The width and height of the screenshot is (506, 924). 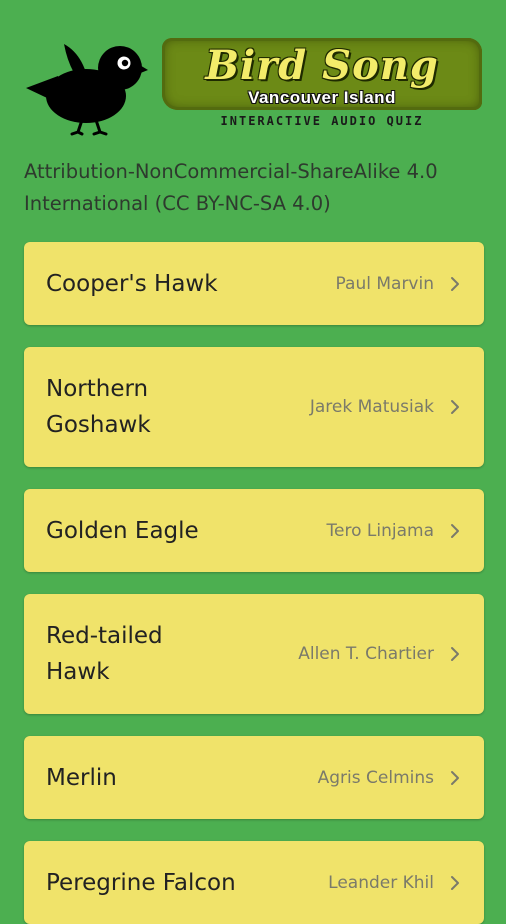 What do you see at coordinates (380, 530) in the screenshot?
I see `bird-credit: Tero Linjama` at bounding box center [380, 530].